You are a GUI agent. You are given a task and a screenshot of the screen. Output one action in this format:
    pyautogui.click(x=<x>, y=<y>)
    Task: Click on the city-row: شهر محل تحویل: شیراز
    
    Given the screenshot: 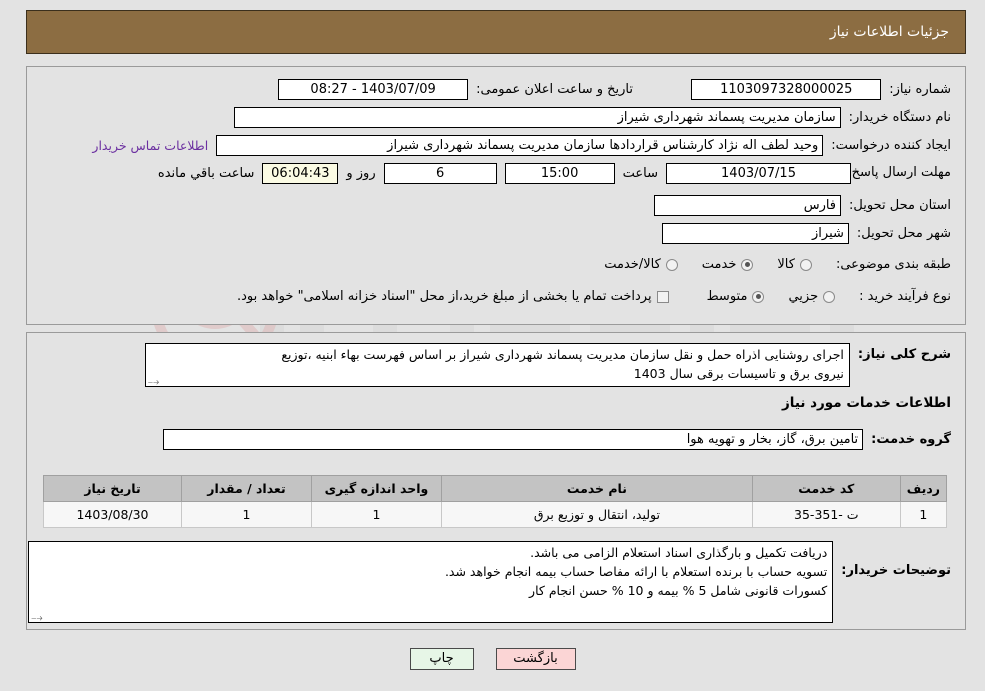 What is the action you would take?
    pyautogui.click(x=806, y=233)
    